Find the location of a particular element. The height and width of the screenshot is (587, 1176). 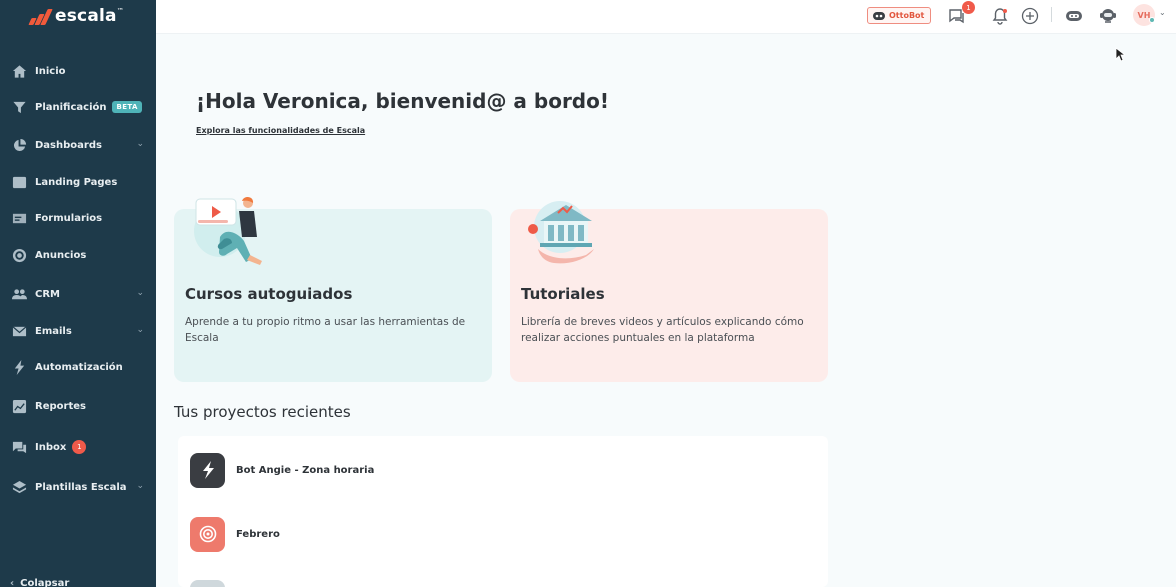

pie-chart-icon is located at coordinates (19, 145).